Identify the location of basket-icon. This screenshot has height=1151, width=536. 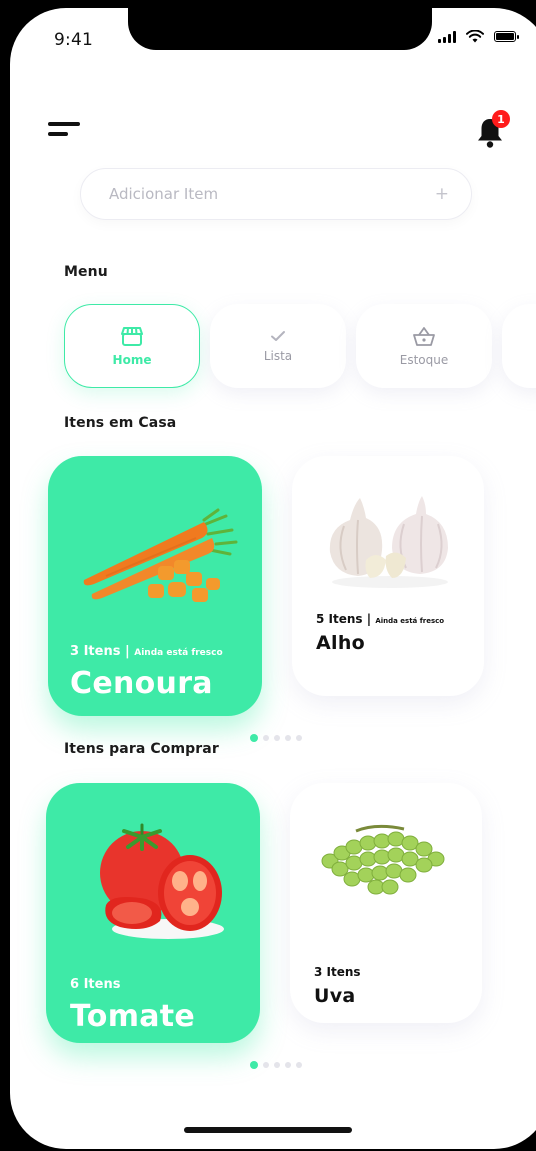
(424, 336).